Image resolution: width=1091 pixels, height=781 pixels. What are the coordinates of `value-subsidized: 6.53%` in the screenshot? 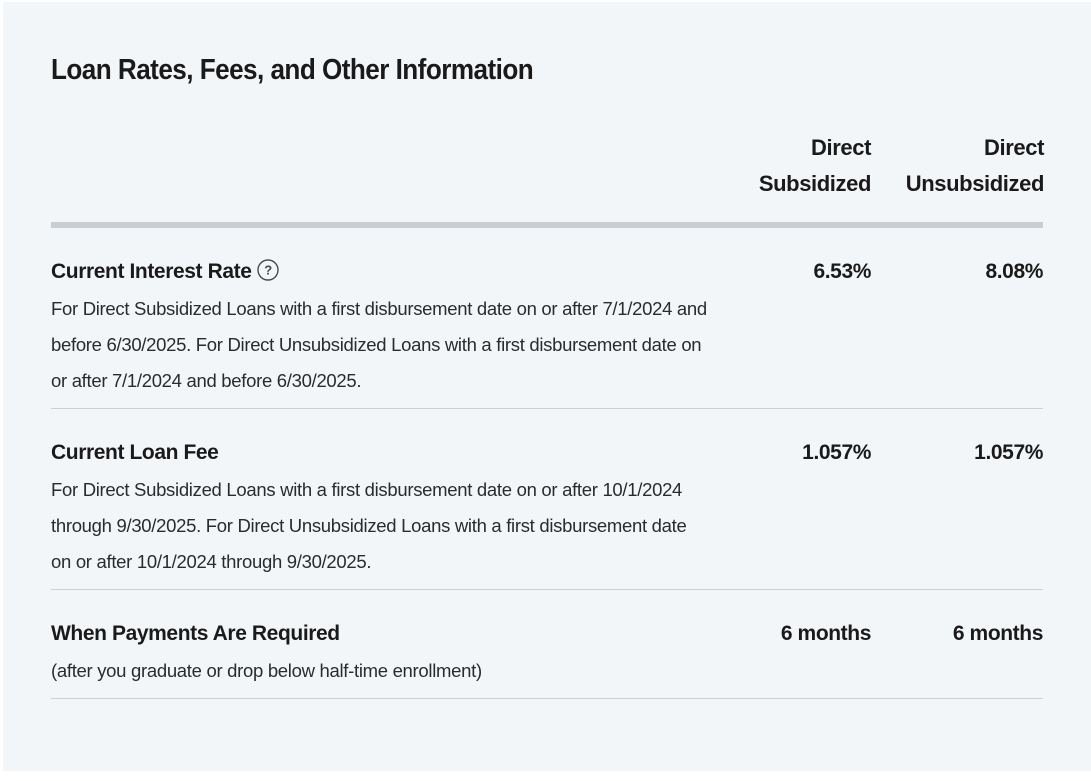 It's located at (842, 271).